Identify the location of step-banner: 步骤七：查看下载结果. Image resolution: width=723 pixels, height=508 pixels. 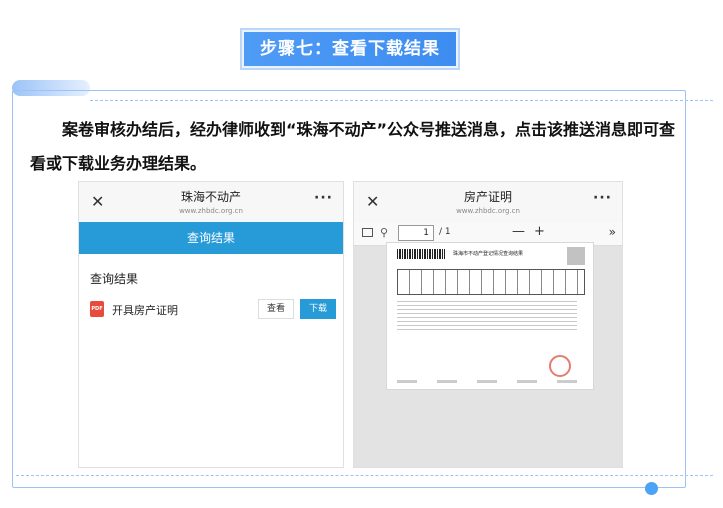
(350, 49).